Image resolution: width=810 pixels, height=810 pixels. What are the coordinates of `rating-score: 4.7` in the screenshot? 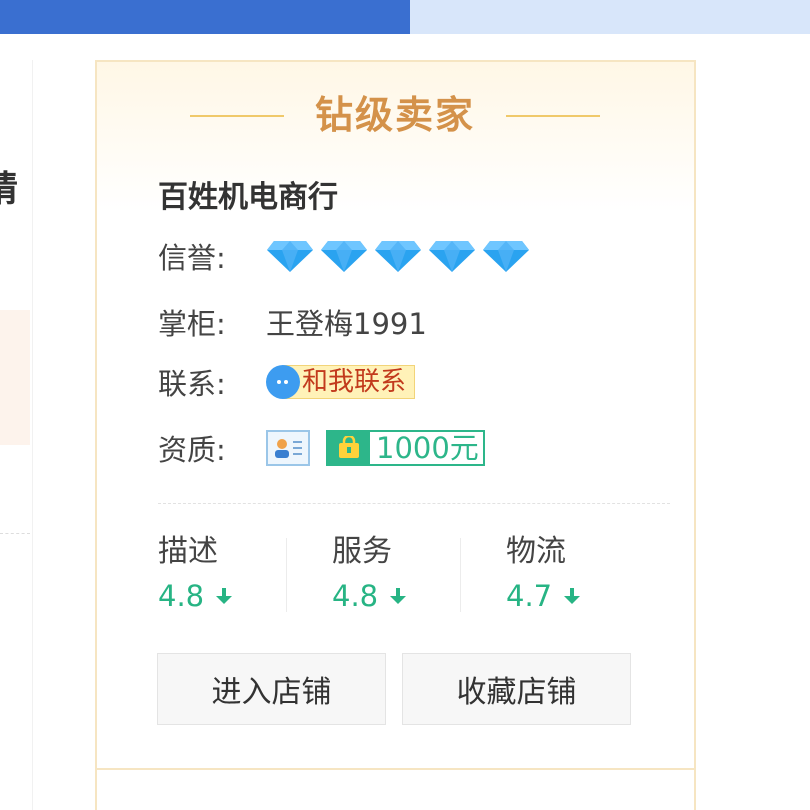 It's located at (529, 596).